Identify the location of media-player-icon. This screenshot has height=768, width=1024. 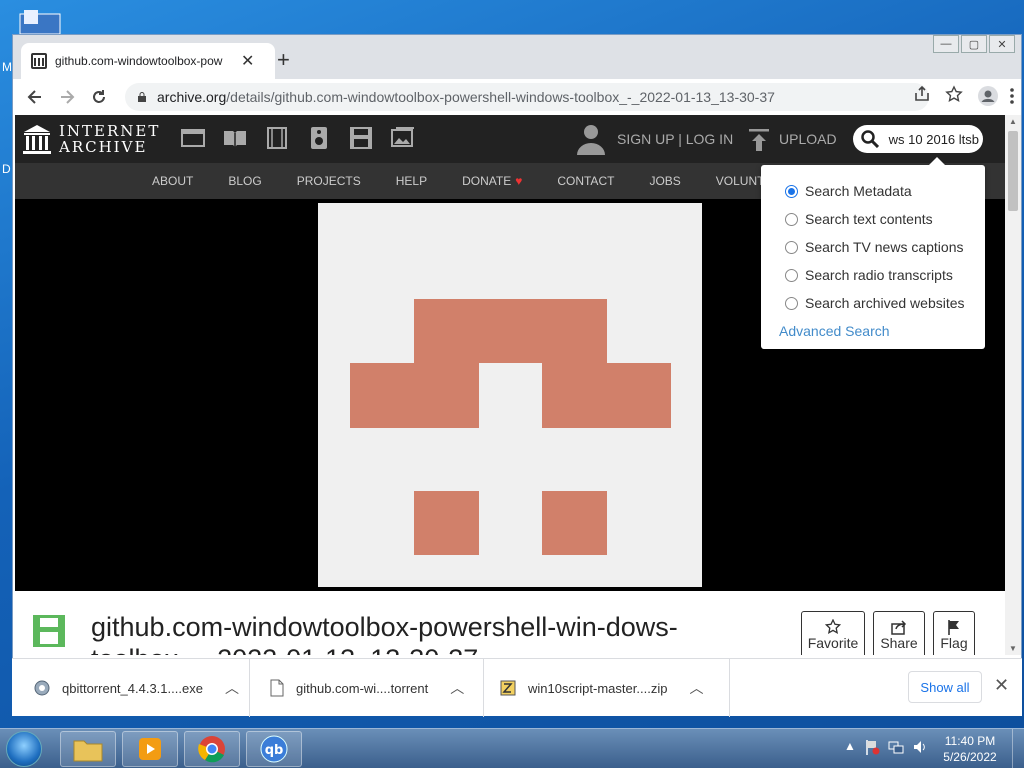
(150, 749).